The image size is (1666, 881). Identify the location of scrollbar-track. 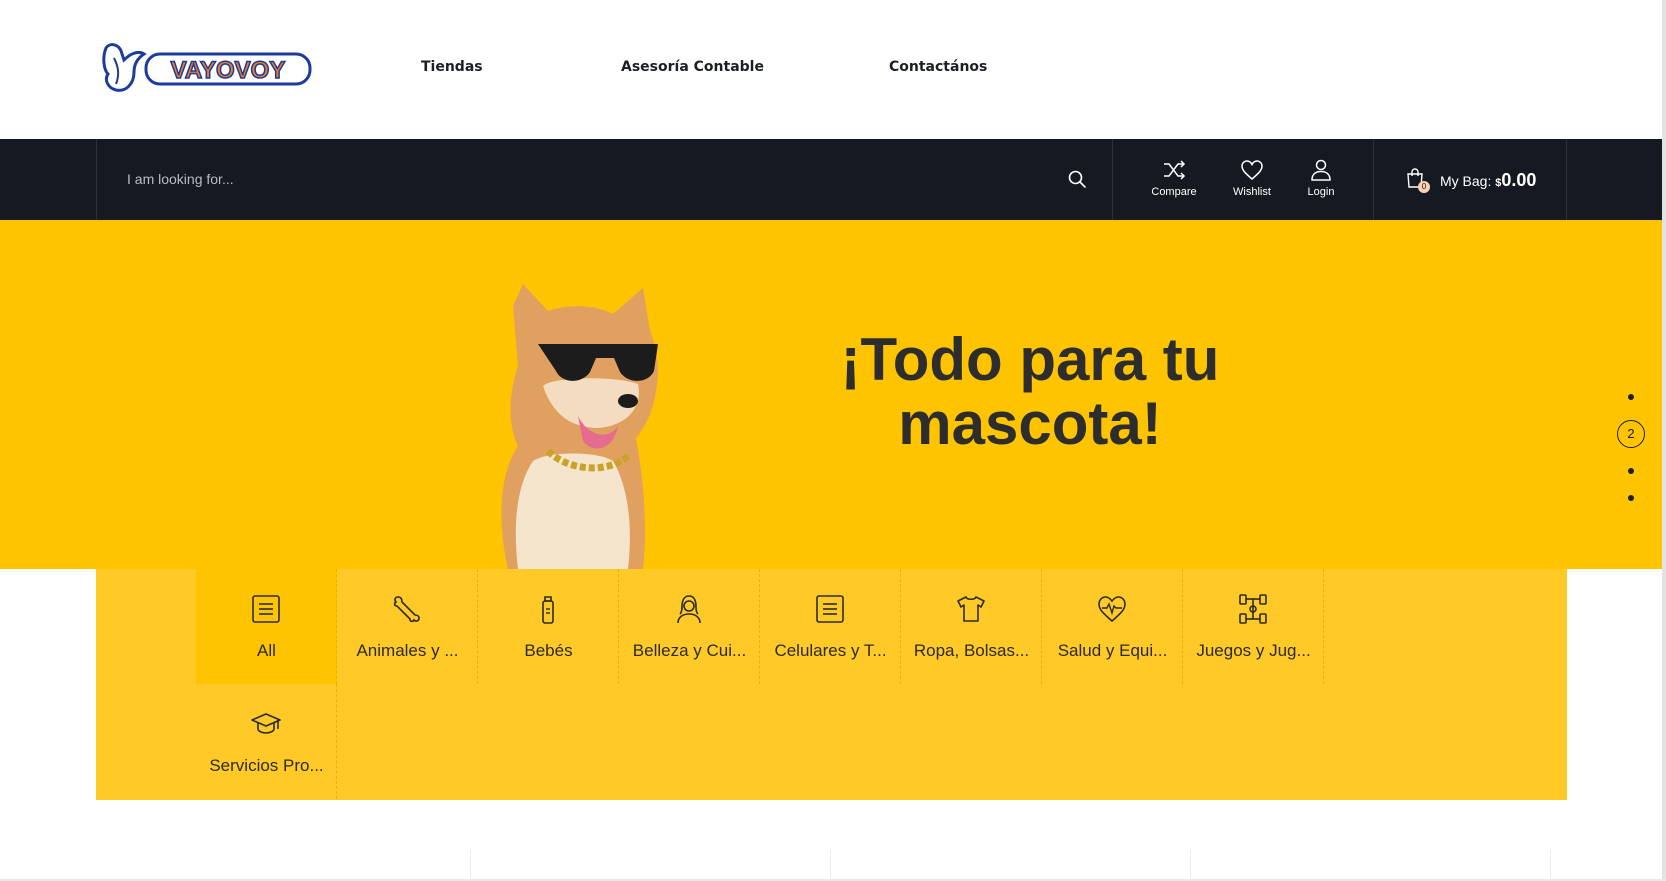
(1664, 440).